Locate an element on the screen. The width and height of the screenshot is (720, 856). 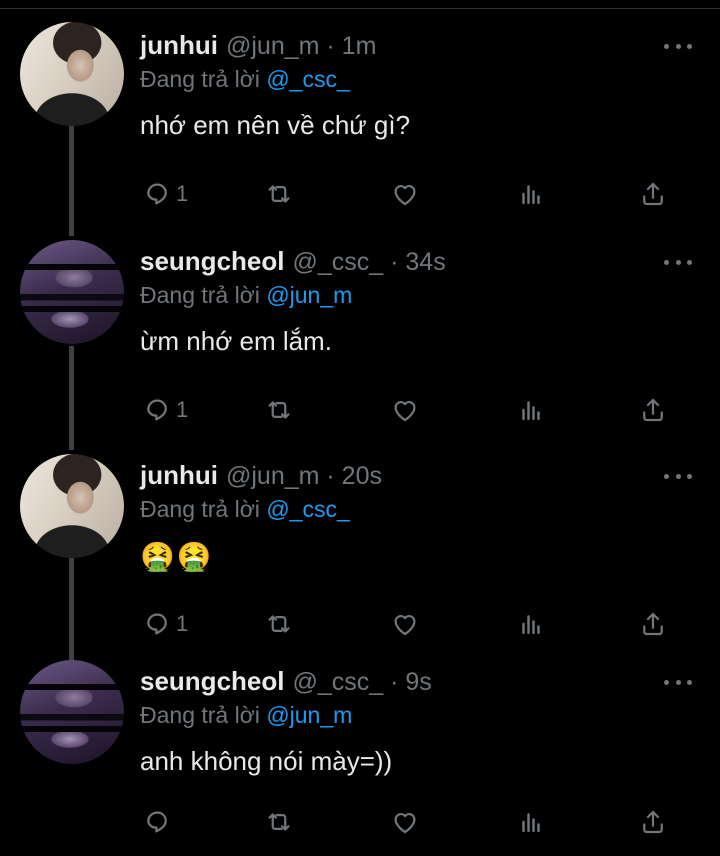
tweet-text: nhớ em nên về chứ gì? is located at coordinates (275, 125).